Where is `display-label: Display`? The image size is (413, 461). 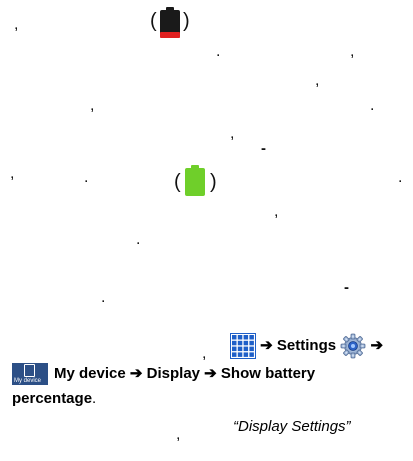 display-label: Display is located at coordinates (173, 373).